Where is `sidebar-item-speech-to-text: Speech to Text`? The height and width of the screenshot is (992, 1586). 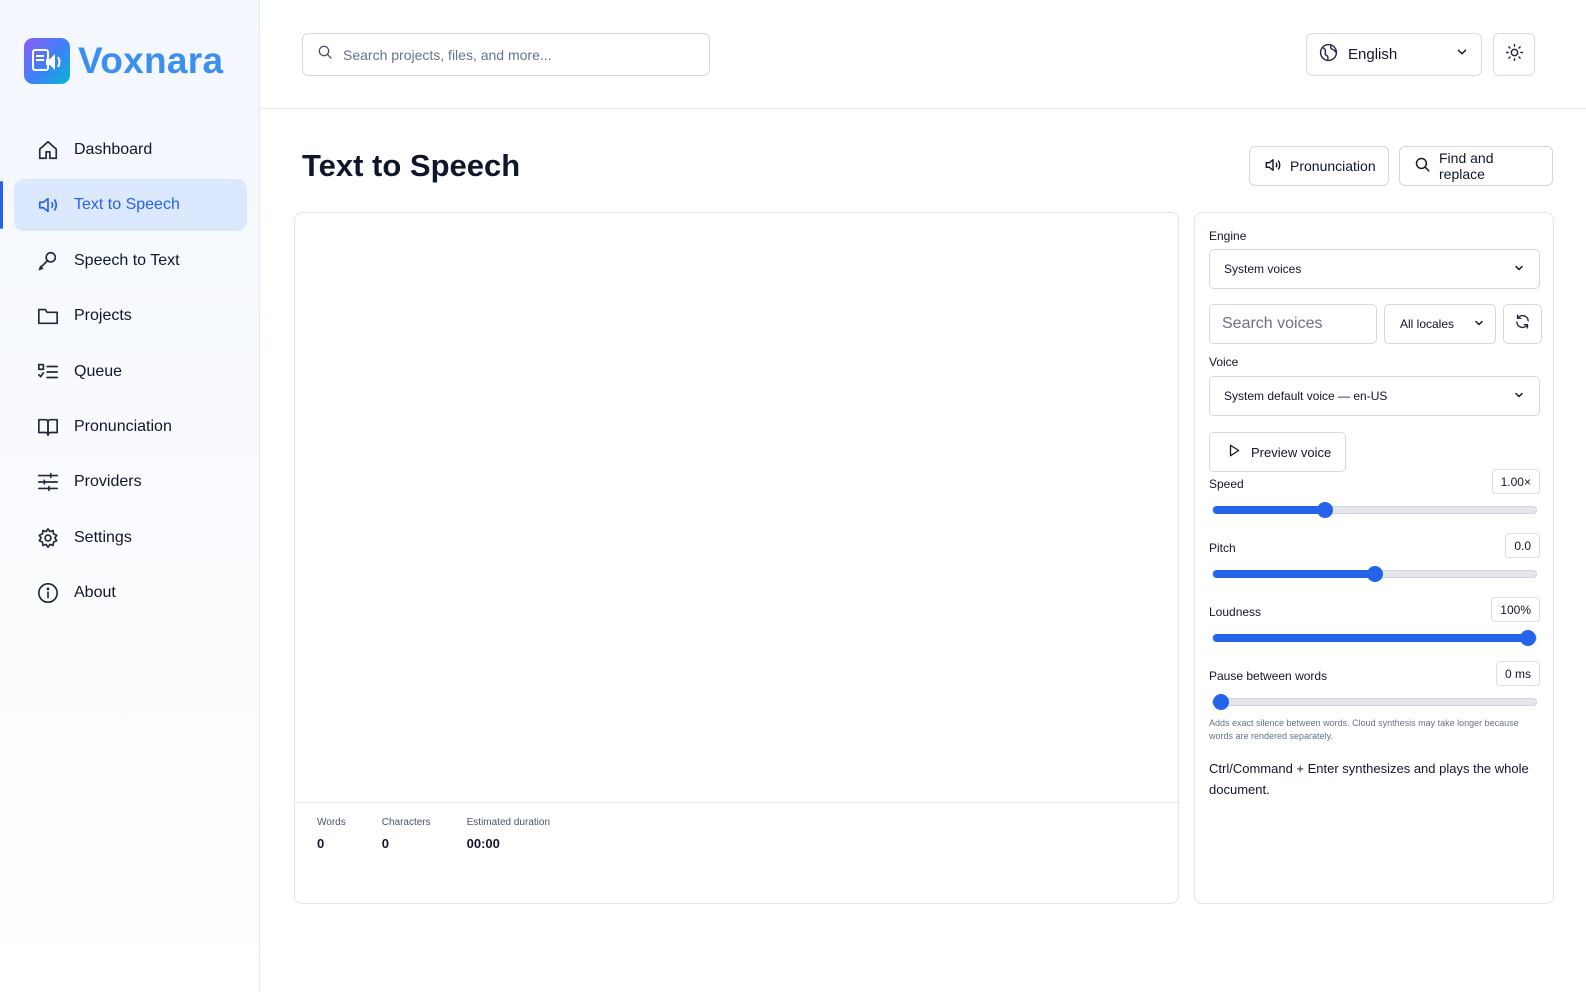
sidebar-item-speech-to-text: Speech to Text is located at coordinates (130, 261).